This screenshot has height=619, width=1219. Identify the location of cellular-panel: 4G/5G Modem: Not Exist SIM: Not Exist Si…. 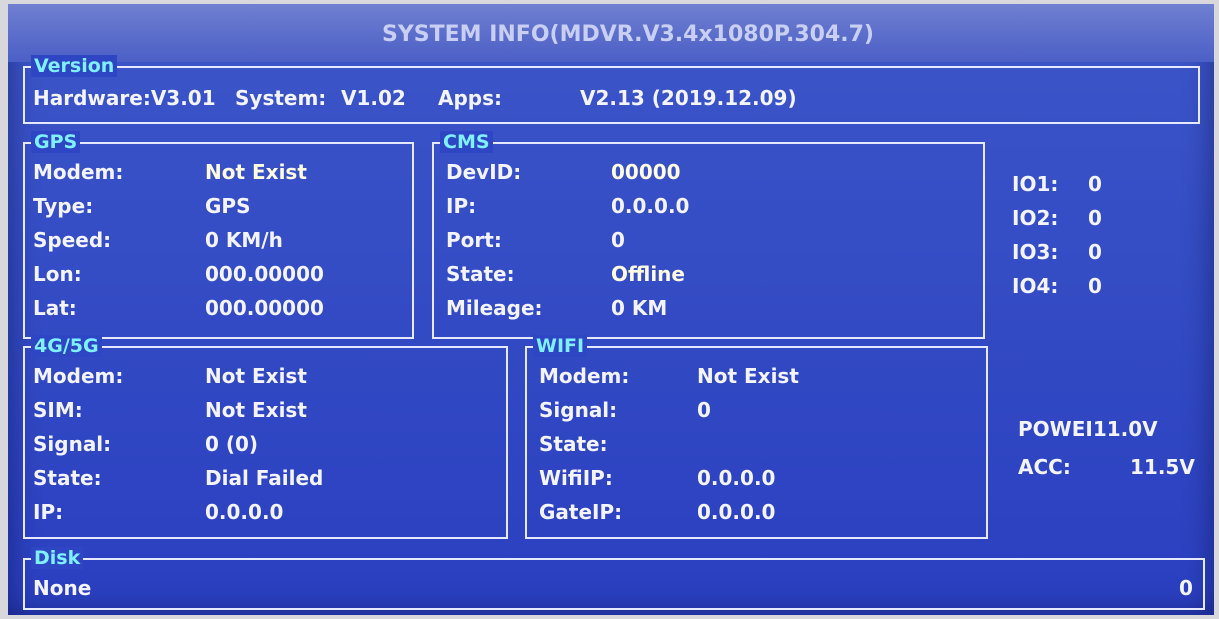
(265, 437).